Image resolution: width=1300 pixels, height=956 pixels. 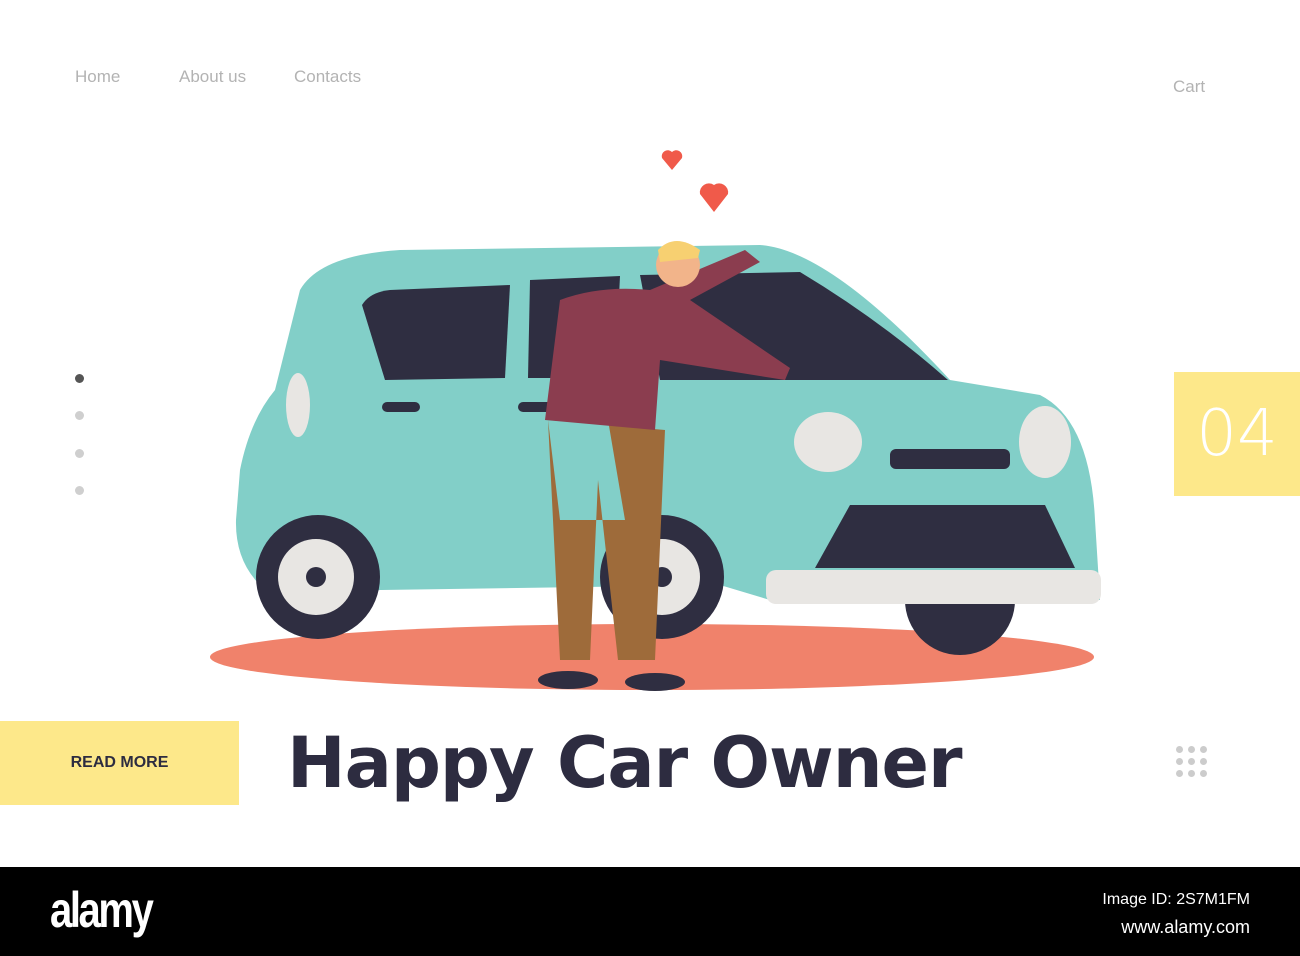 What do you see at coordinates (950, 459) in the screenshot?
I see `grille` at bounding box center [950, 459].